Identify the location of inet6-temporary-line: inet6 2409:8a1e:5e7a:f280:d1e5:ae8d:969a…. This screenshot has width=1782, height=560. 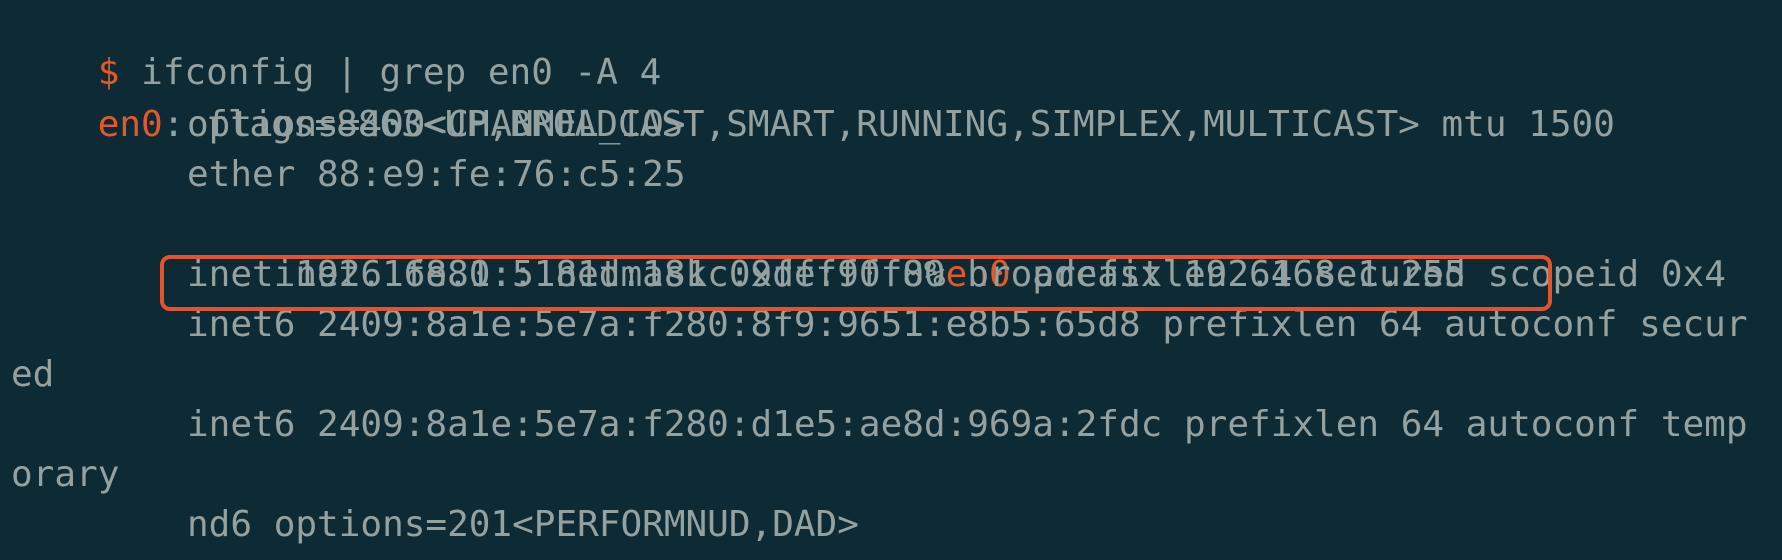
(967, 424).